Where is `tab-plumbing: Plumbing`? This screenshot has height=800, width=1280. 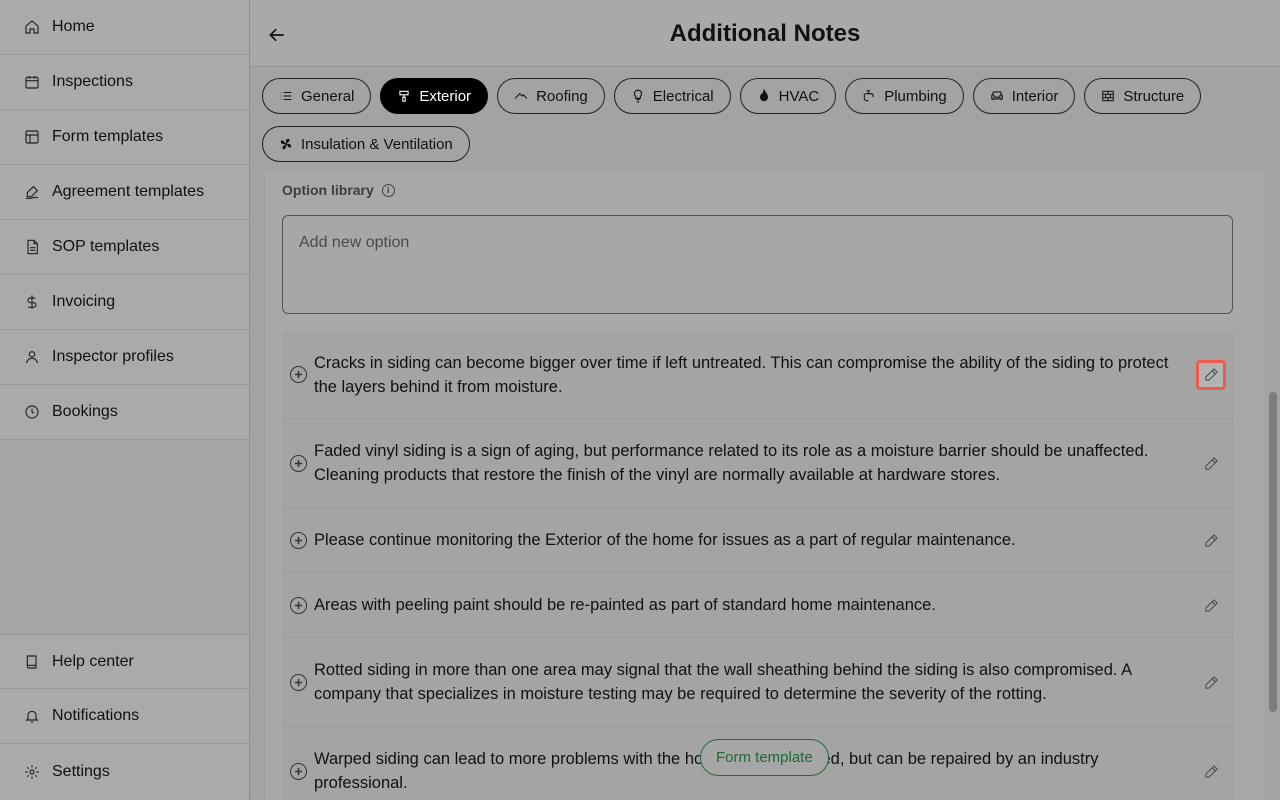 tab-plumbing: Plumbing is located at coordinates (904, 96).